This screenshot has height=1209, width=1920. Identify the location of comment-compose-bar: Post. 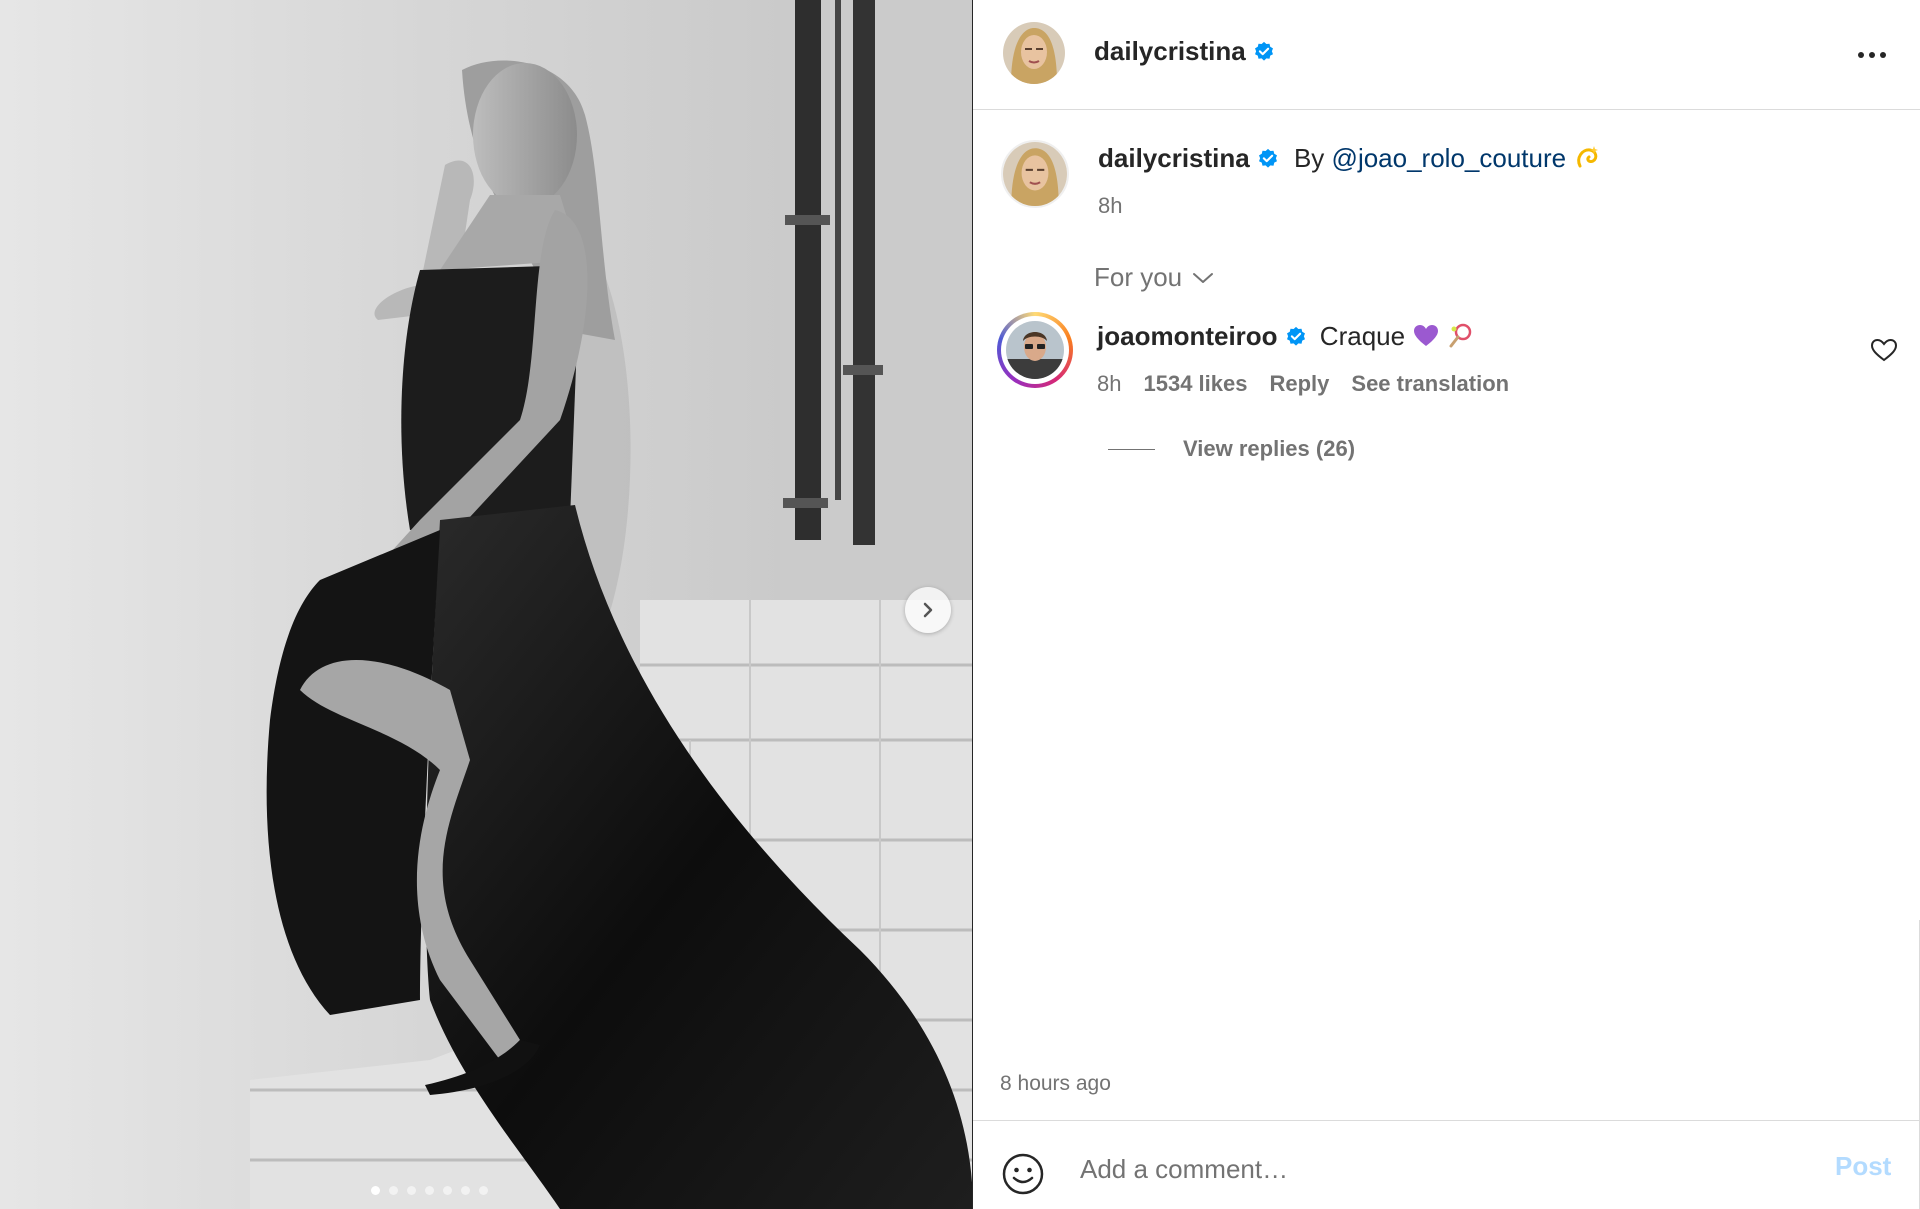
(1446, 1164).